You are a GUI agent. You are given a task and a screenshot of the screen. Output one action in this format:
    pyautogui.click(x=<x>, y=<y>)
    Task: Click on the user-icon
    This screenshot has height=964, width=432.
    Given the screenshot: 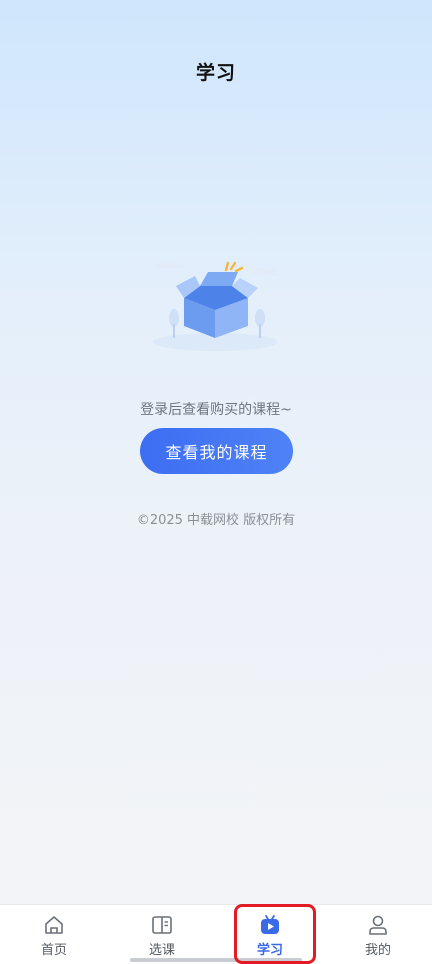 What is the action you would take?
    pyautogui.click(x=378, y=925)
    